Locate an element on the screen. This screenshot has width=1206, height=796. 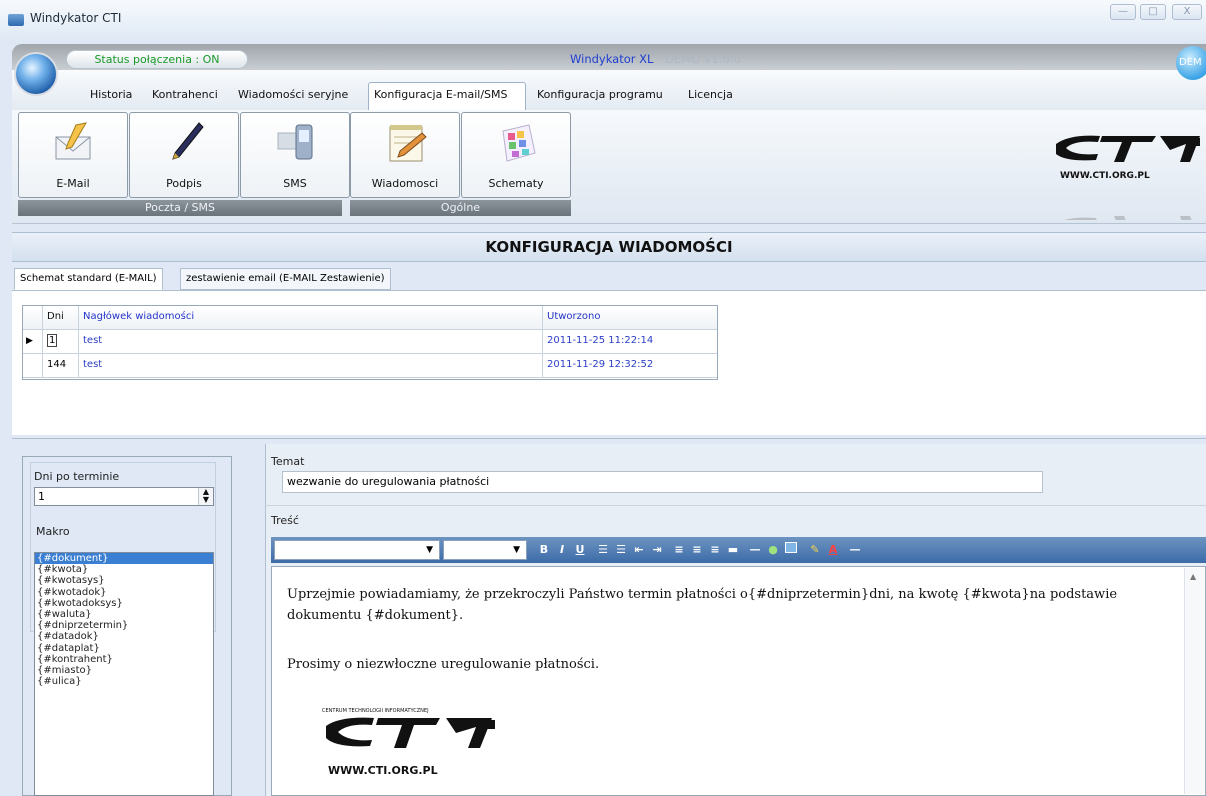
menu-historia: Historia is located at coordinates (111, 94).